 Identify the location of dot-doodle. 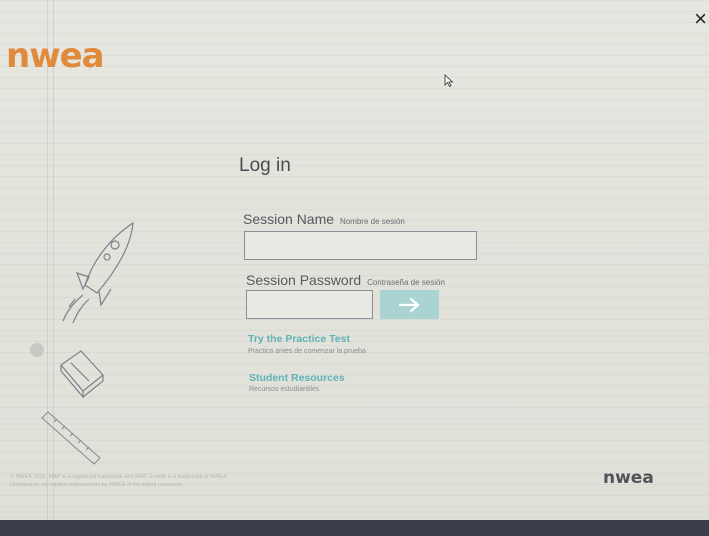
(37, 350).